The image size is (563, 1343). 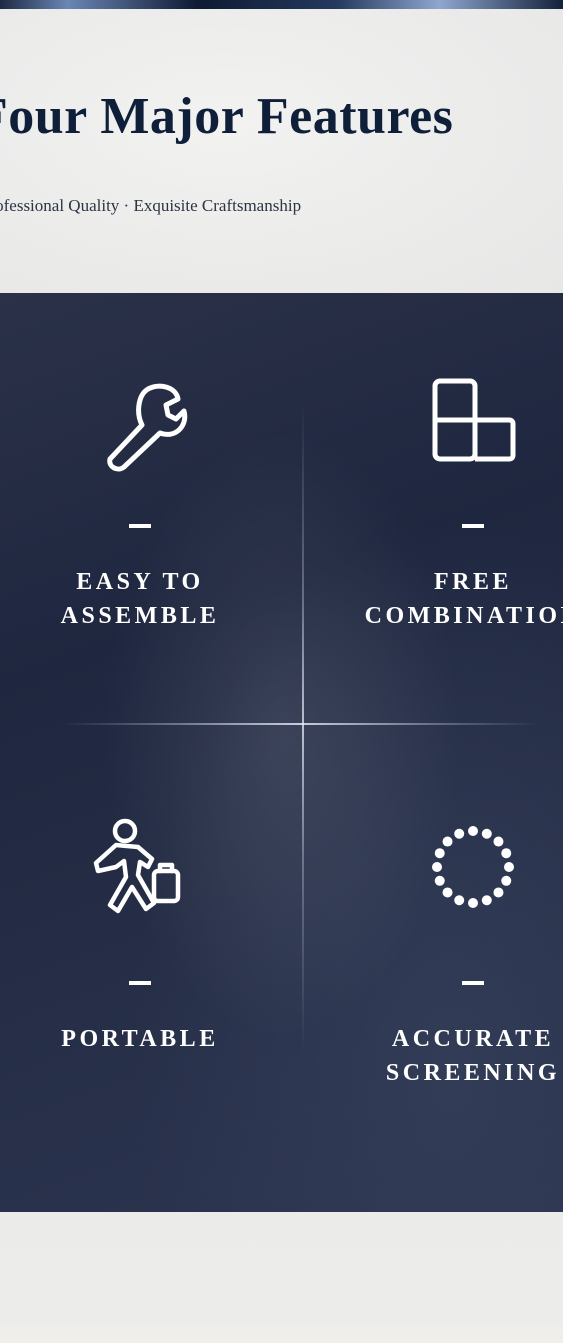 What do you see at coordinates (140, 1039) in the screenshot?
I see `feature-label: PORTABLE` at bounding box center [140, 1039].